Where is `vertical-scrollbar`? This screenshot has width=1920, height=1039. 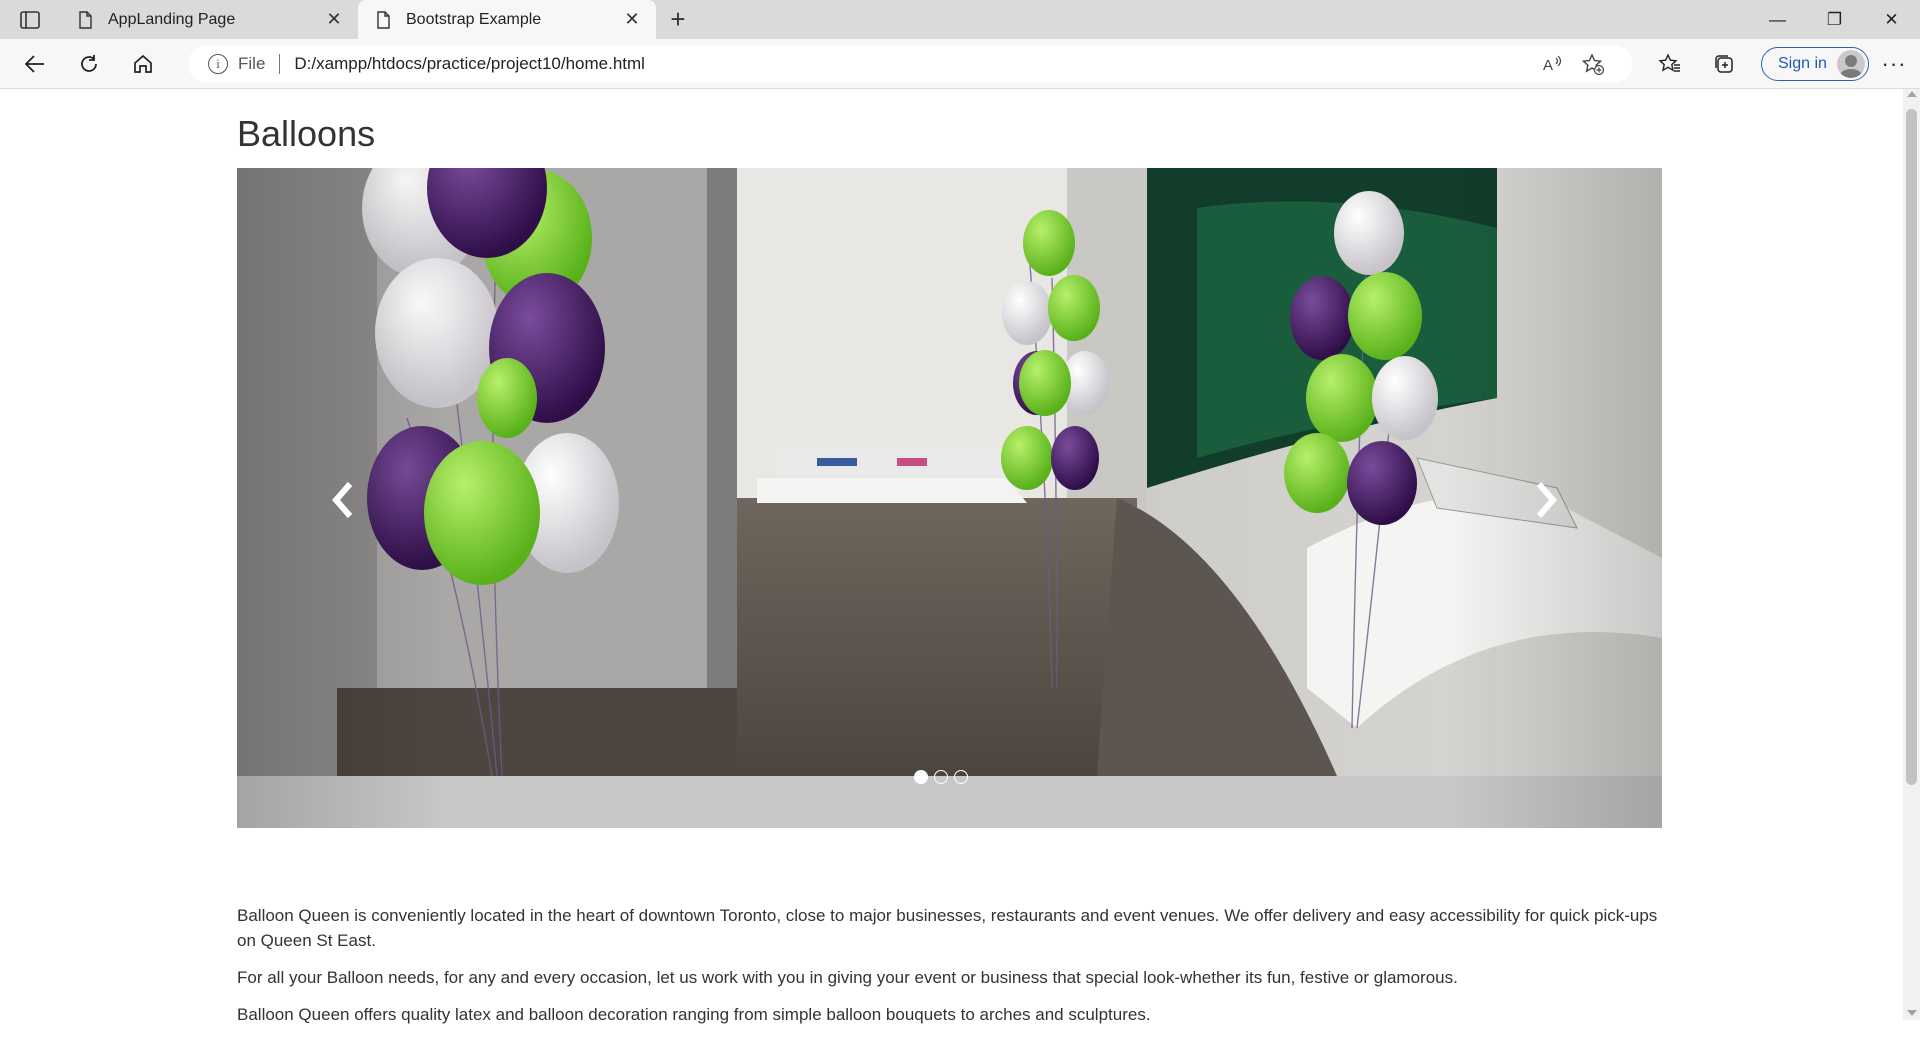
vertical-scrollbar is located at coordinates (1911, 554).